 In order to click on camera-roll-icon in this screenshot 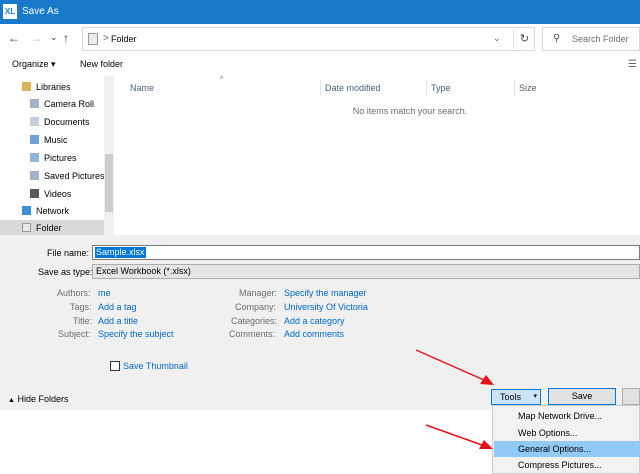, I will do `click(34, 103)`.